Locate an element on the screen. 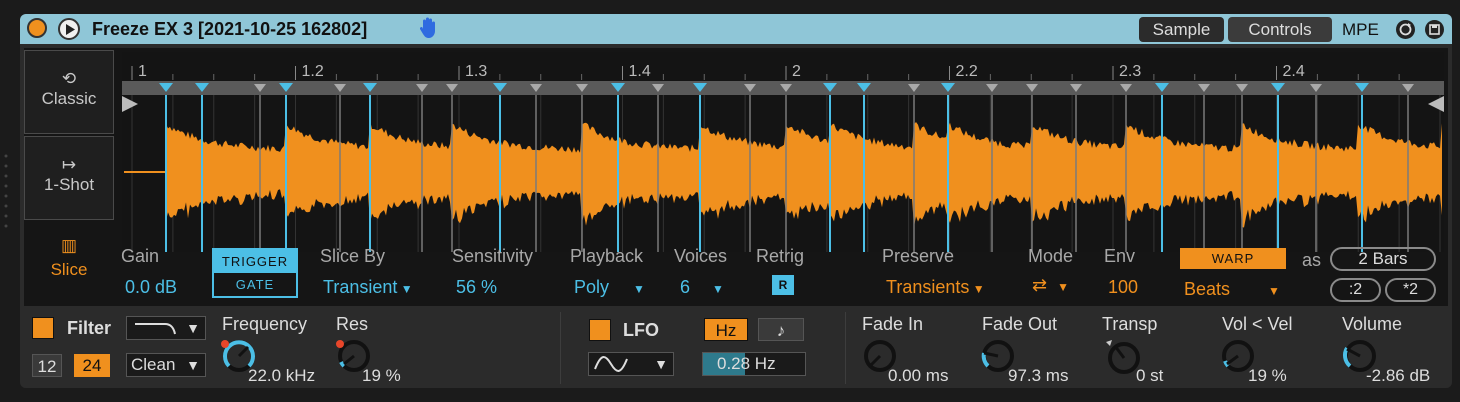 This screenshot has width=1460, height=402. device-title: Freeze EX 3 [2021-10-25 162802] is located at coordinates (229, 29).